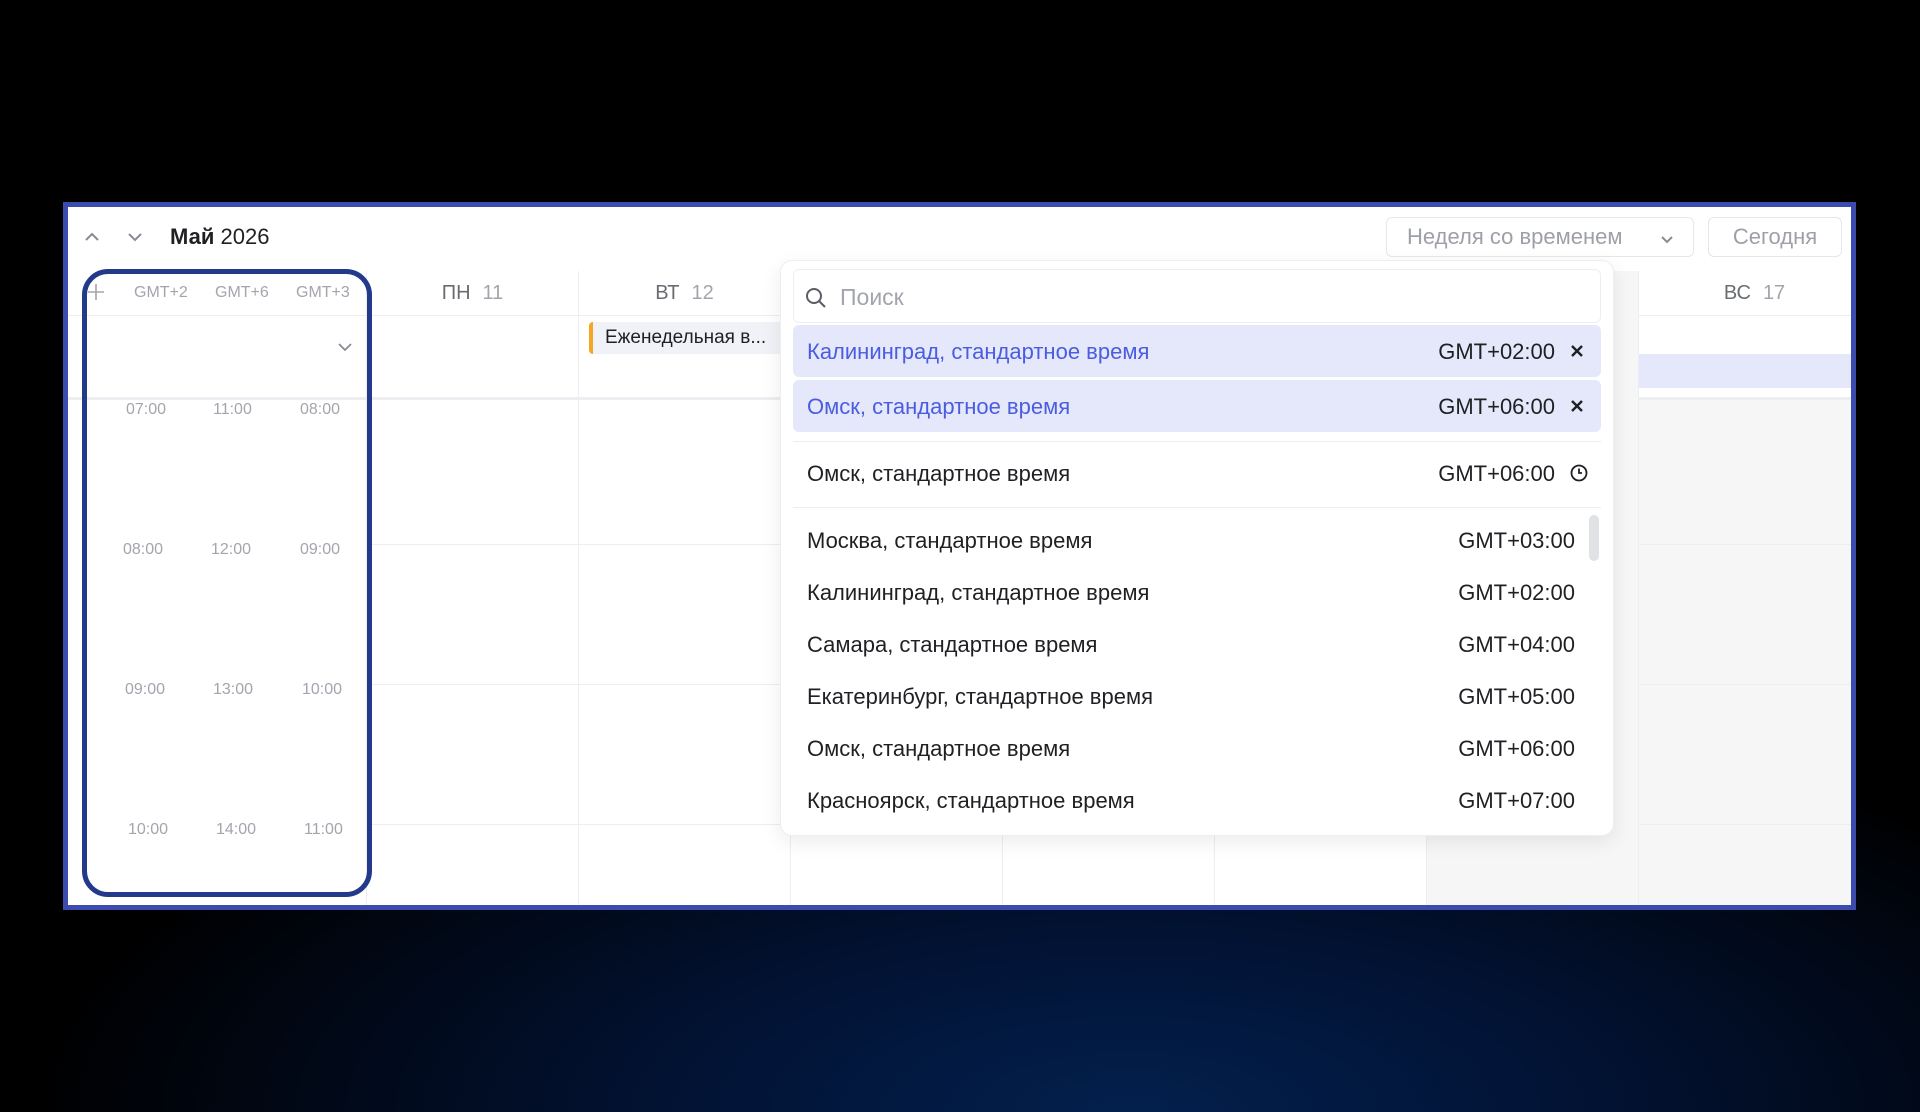 The width and height of the screenshot is (1920, 1112). I want to click on timezone-option: Самара, стандартное время GMT+04:00, so click(1197, 644).